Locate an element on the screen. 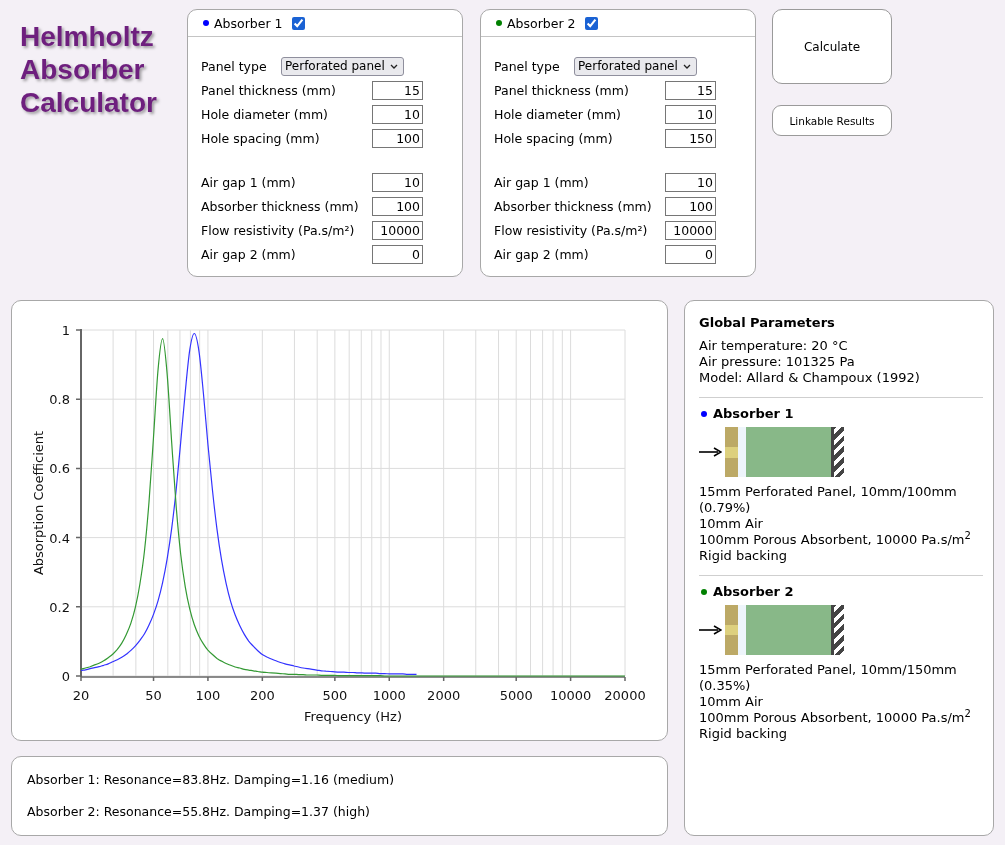 The image size is (1005, 845). layer-description: 15mm Perforated Panel, 10mm/150mm (0.35%) is located at coordinates (828, 678).